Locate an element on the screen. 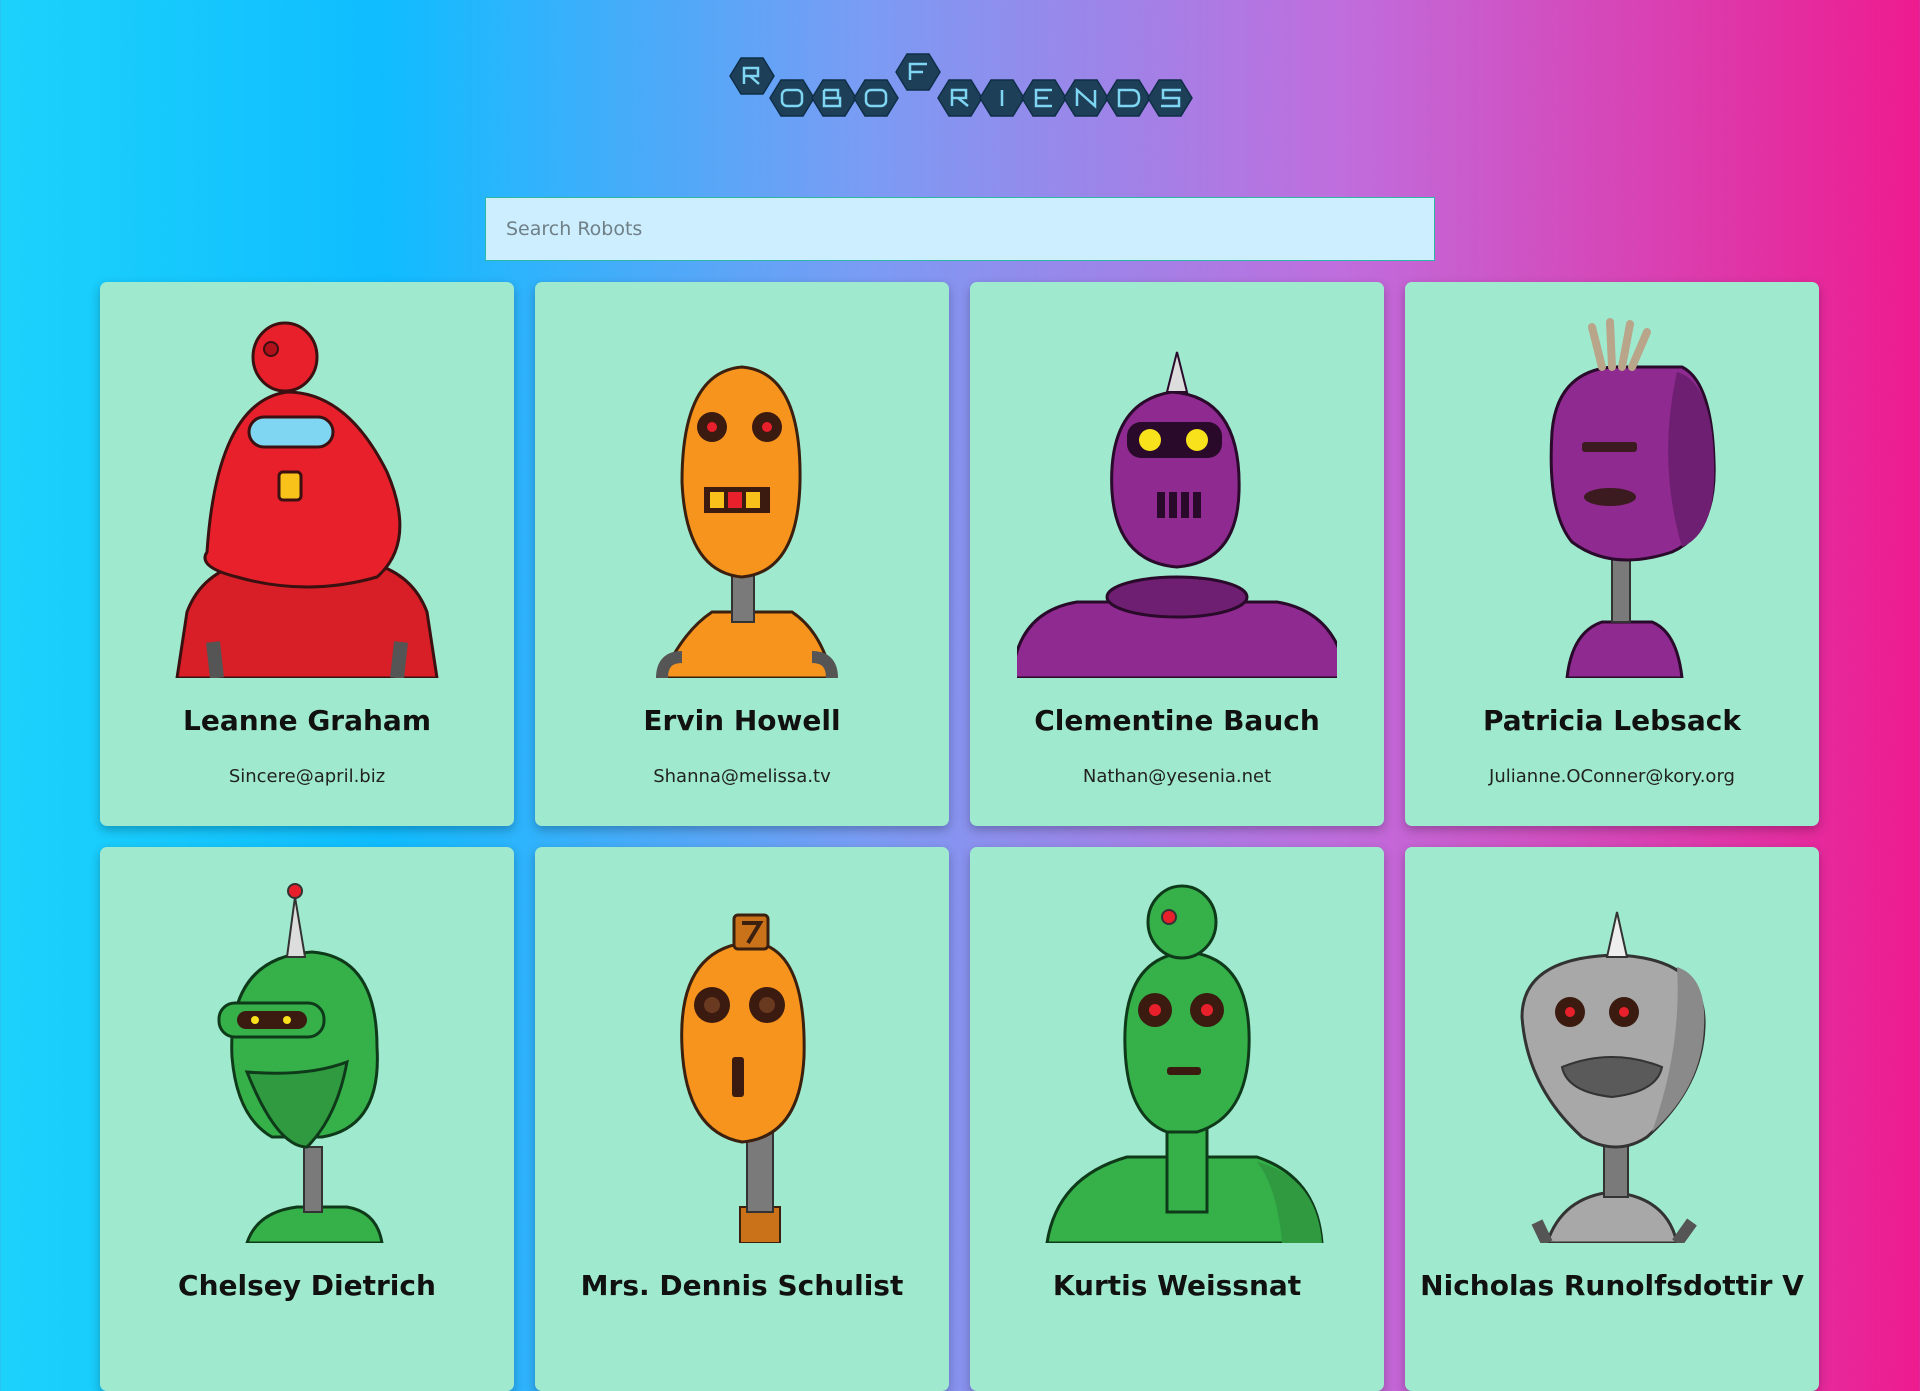  robot-name: Patricia Lebsack is located at coordinates (1612, 720).